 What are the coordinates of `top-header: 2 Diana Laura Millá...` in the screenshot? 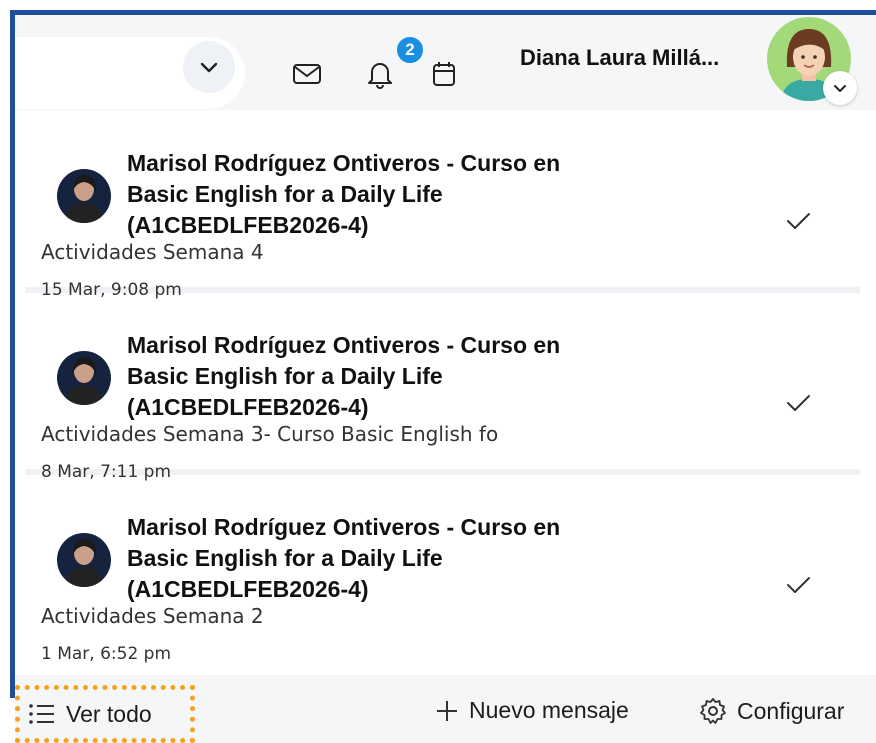 It's located at (445, 62).